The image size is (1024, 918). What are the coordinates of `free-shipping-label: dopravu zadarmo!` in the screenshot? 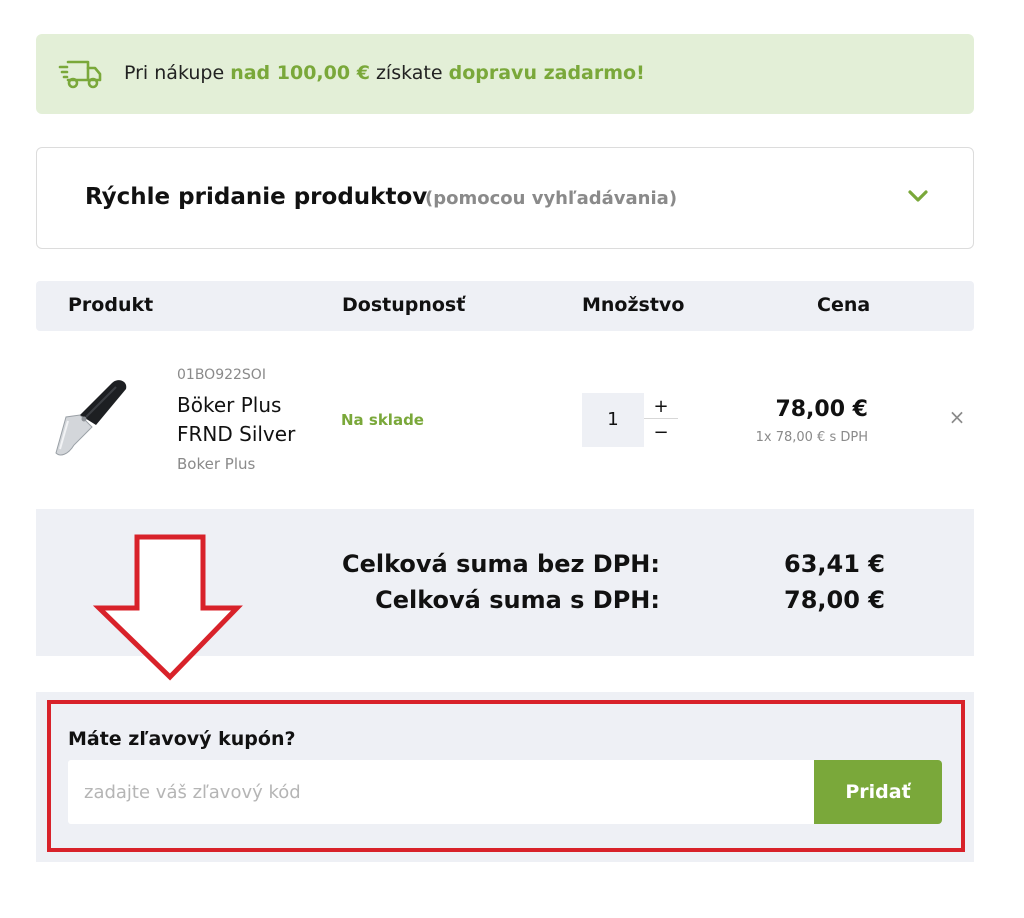 It's located at (546, 73).